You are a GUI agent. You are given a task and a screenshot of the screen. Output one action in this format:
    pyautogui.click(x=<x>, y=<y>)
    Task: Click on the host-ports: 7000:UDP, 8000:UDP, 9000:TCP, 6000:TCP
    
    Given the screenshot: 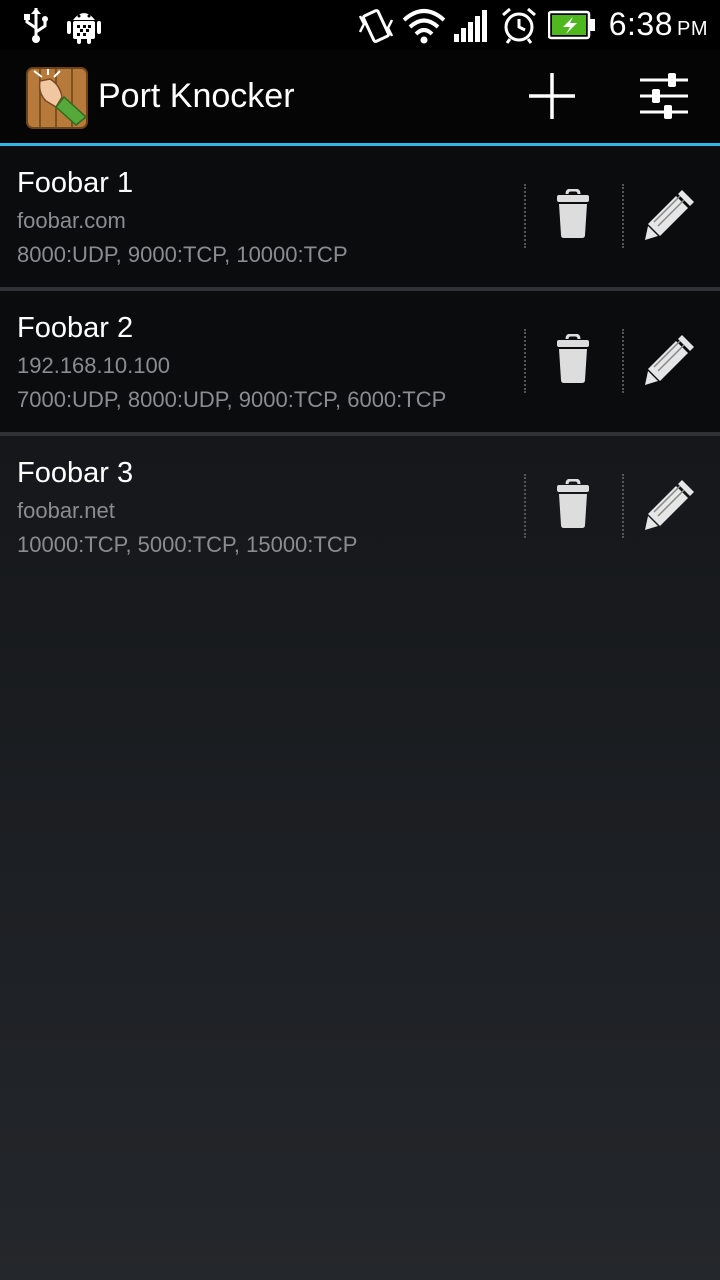 What is the action you would take?
    pyautogui.click(x=232, y=399)
    